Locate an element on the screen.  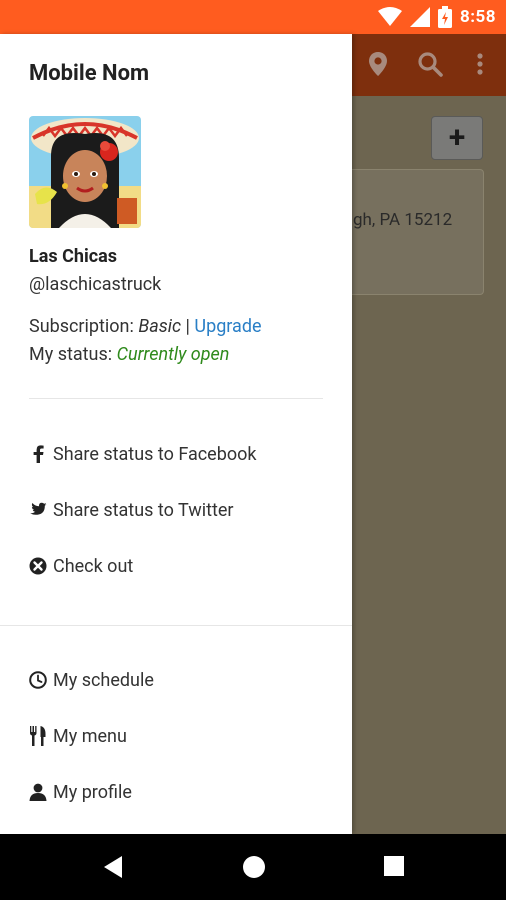
home-icon is located at coordinates (254, 867).